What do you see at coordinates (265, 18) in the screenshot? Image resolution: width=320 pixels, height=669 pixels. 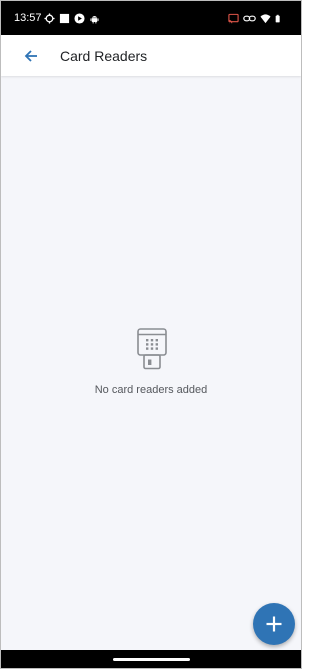 I see `wifi-icon` at bounding box center [265, 18].